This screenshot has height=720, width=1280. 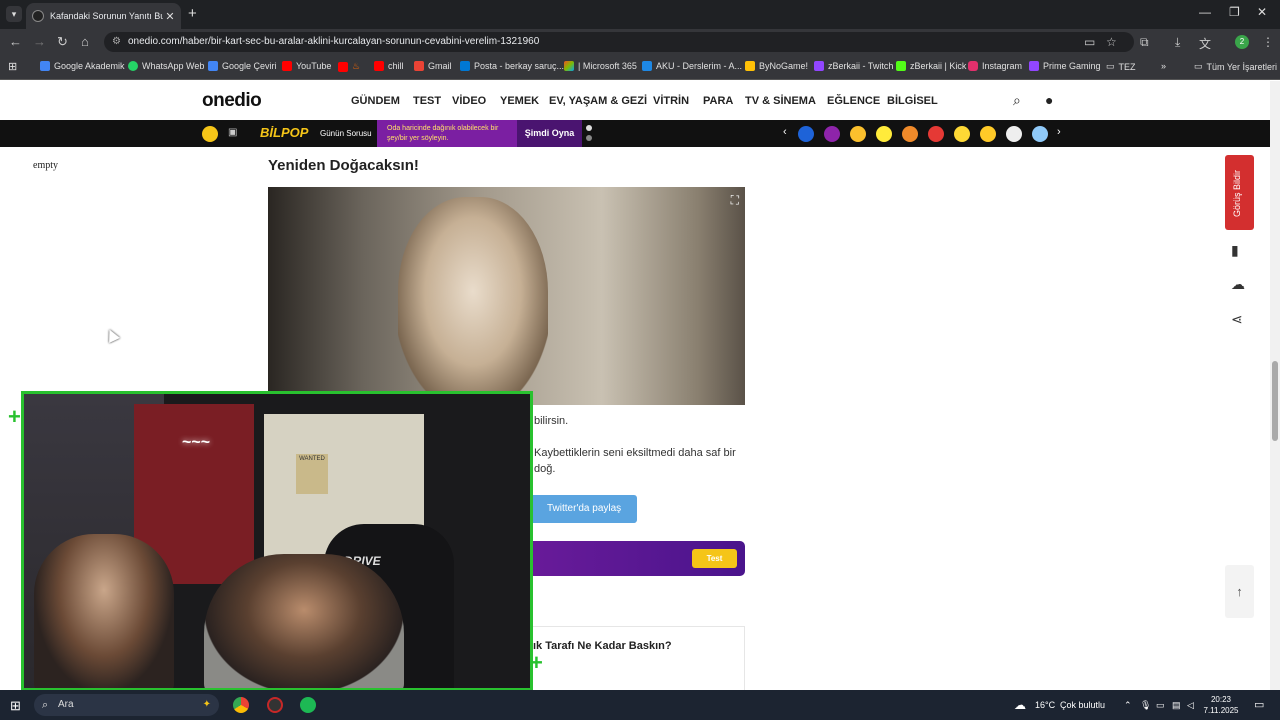 I want to click on weather-label: Çok bulutlu, so click(x=1082, y=705).